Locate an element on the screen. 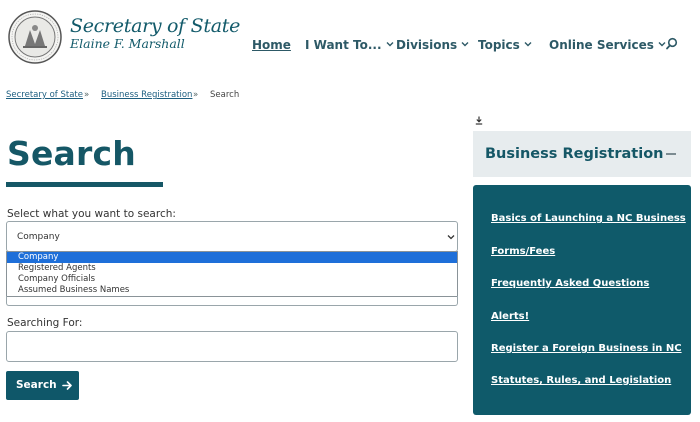 The image size is (700, 422). nav-topics-label: Topics is located at coordinates (499, 45).